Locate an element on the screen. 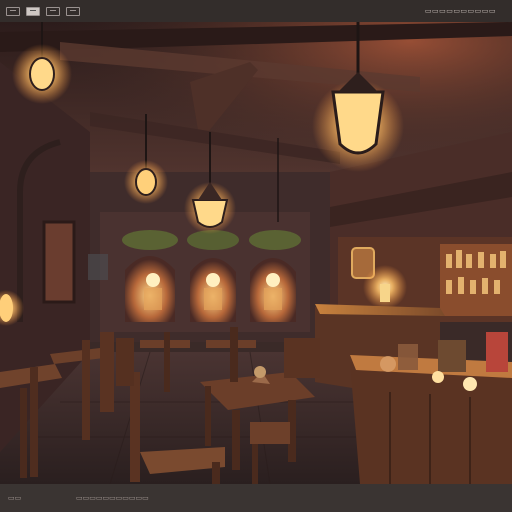 The height and width of the screenshot is (512, 512). arched-windows is located at coordinates (210, 289).